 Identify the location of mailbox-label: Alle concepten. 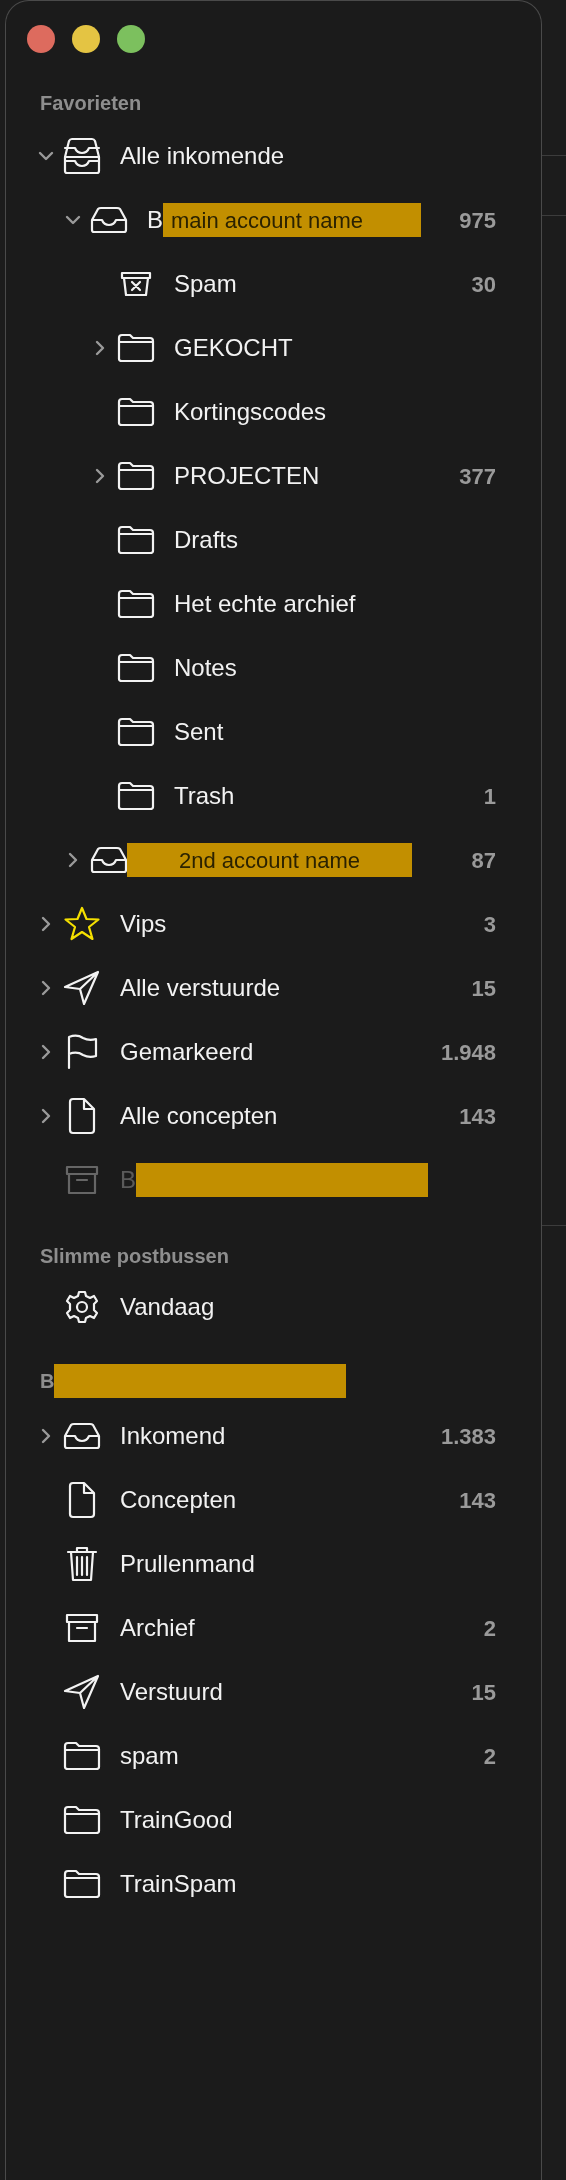
(199, 1116).